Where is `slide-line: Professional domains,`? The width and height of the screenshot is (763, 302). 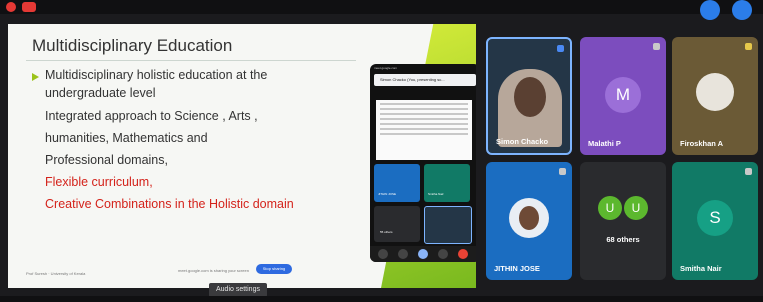 slide-line: Professional domains, is located at coordinates (106, 160).